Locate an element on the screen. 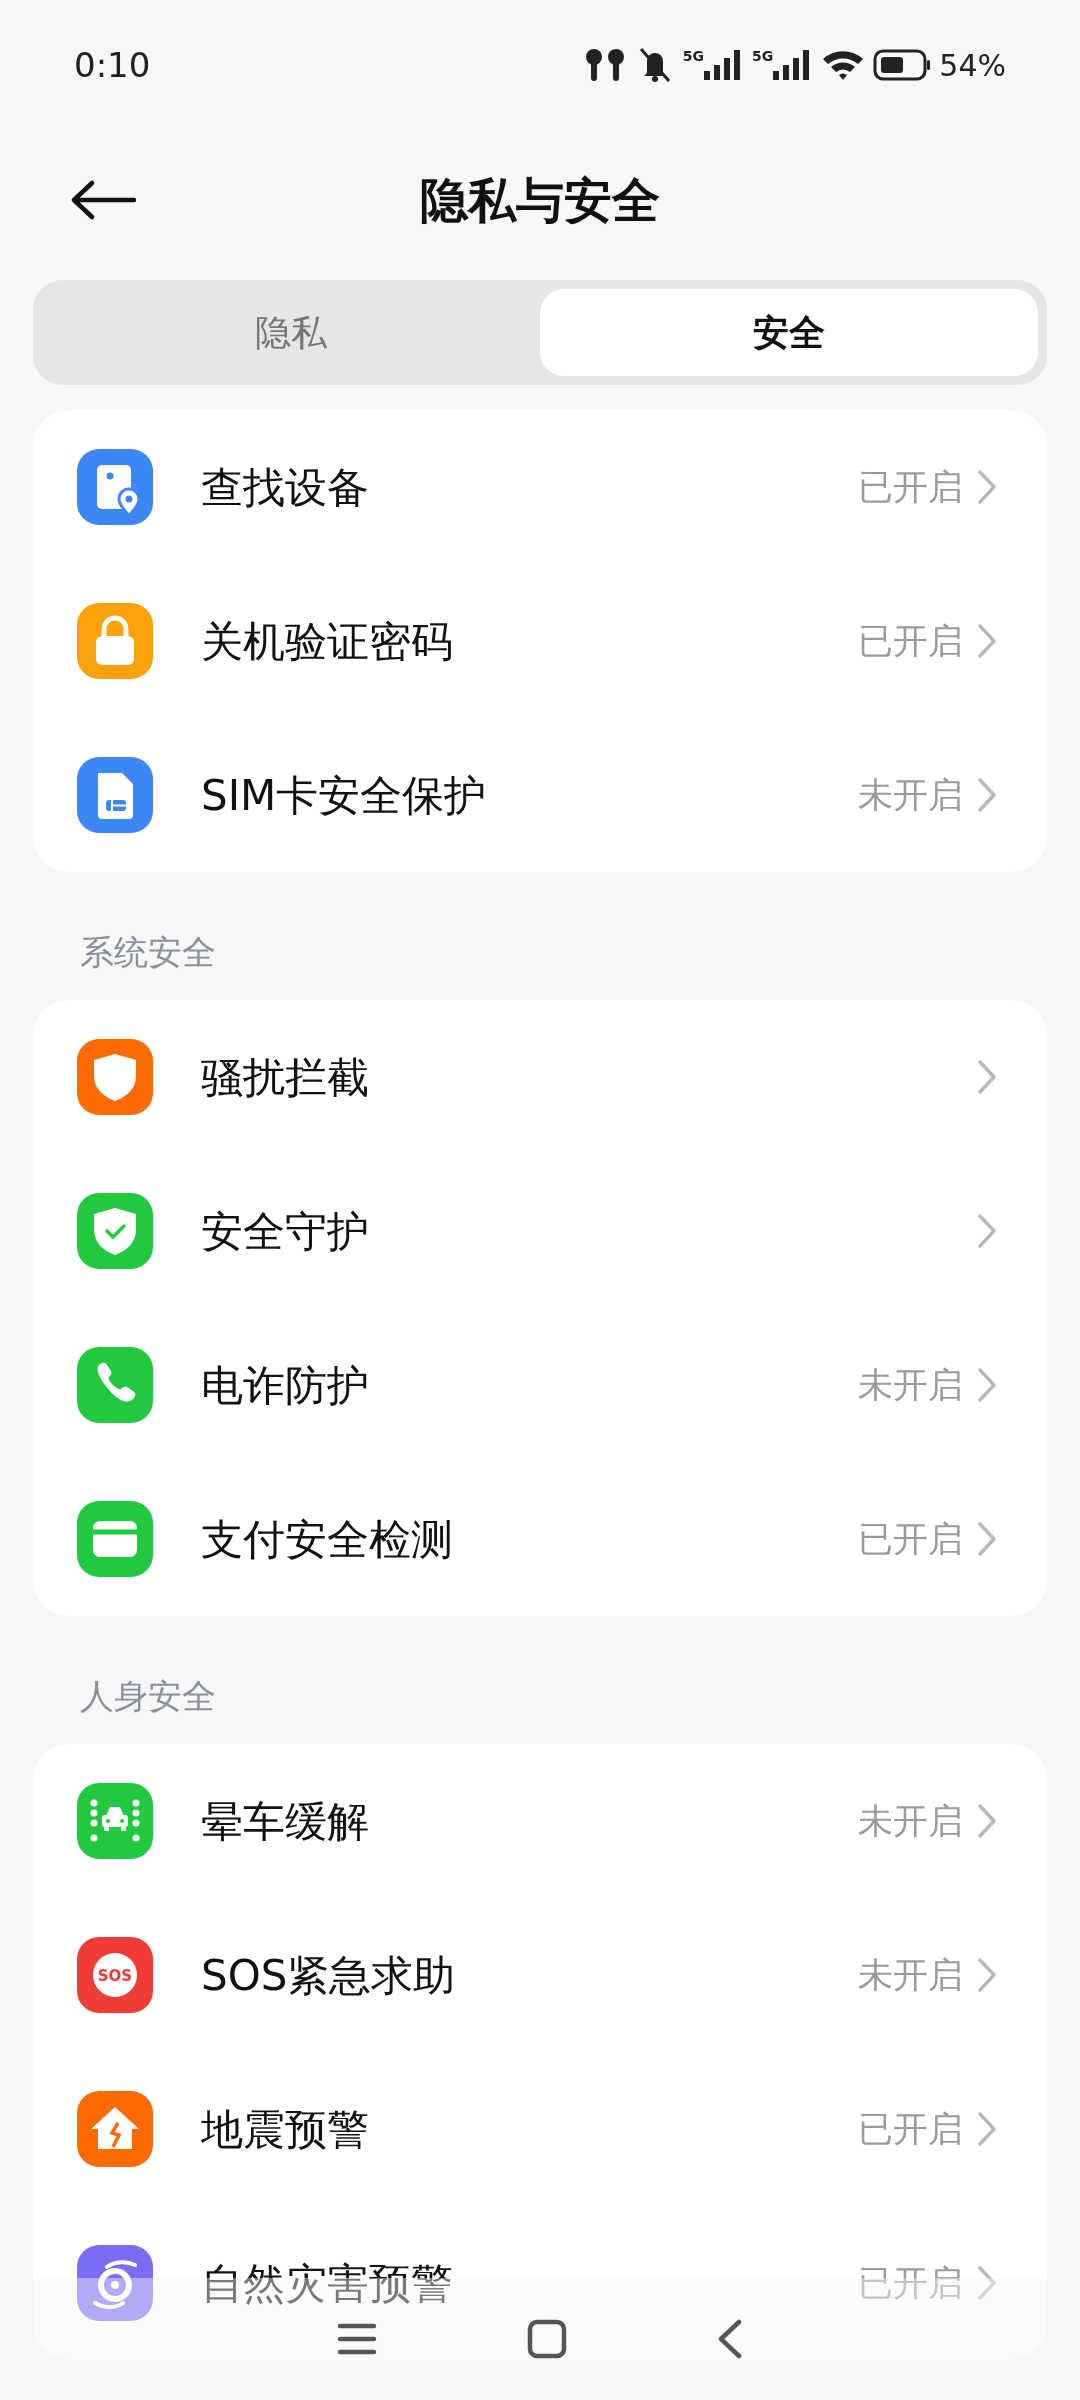  settings-row: 自然灾害预警 已开启 is located at coordinates (540, 2283).